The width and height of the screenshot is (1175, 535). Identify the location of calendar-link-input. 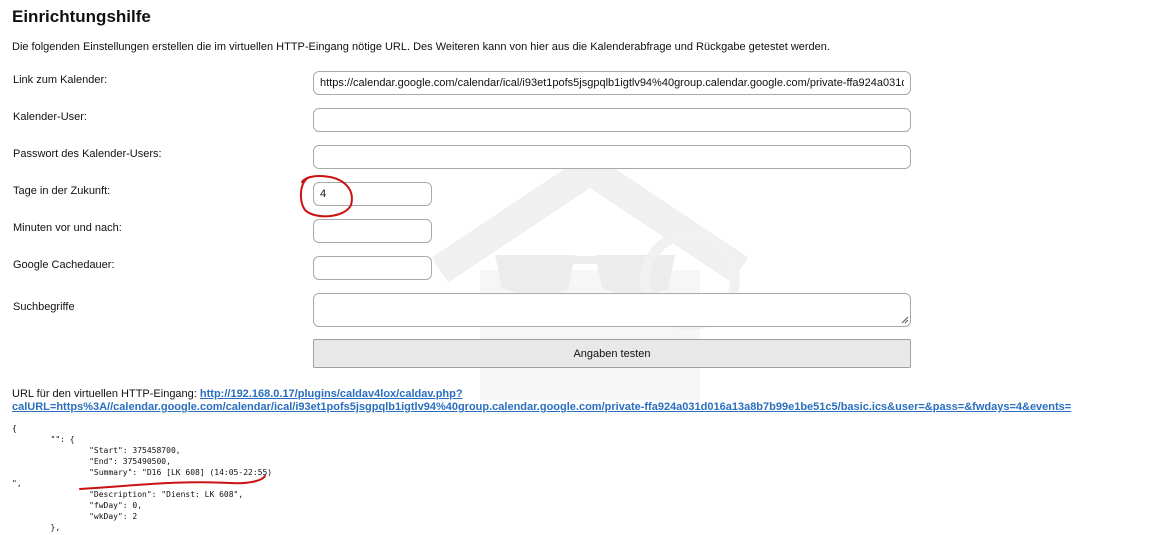
(612, 83).